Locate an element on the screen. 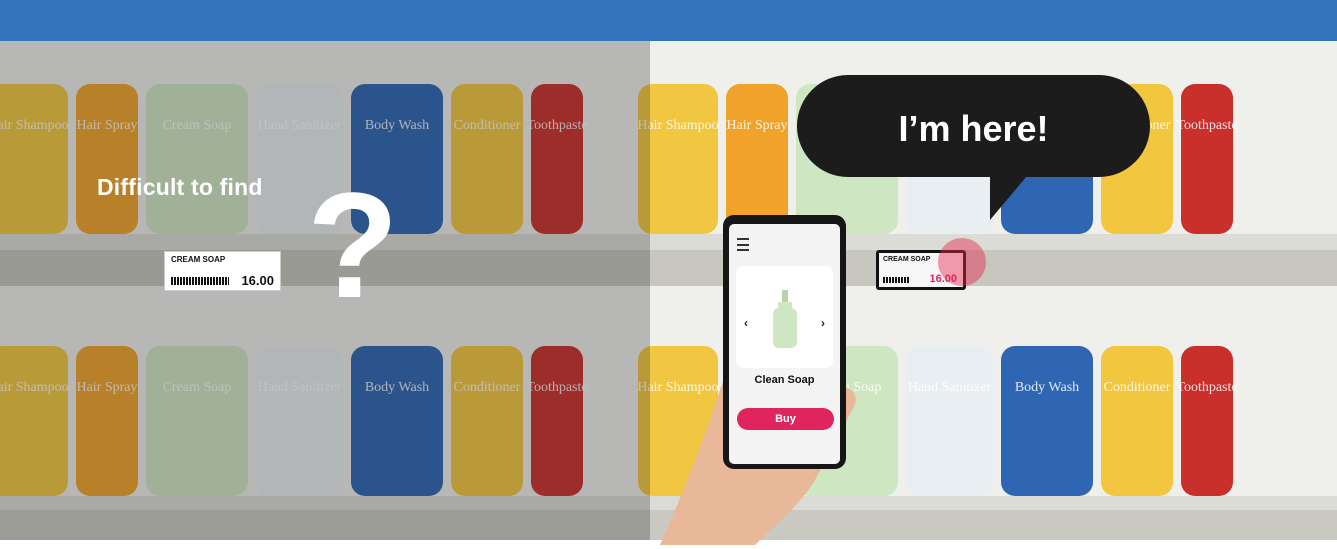 The height and width of the screenshot is (549, 1337). paper-label-title: CREAM SOAP is located at coordinates (198, 259).